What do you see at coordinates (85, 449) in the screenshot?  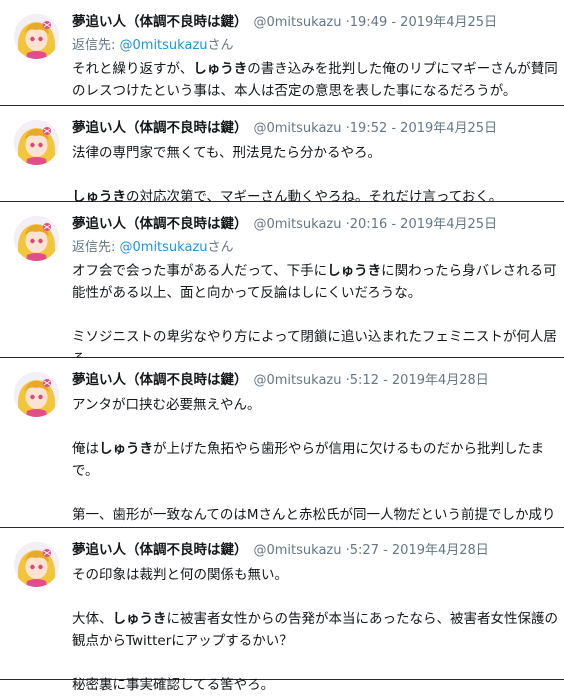 I see `text-segment: 俺は` at bounding box center [85, 449].